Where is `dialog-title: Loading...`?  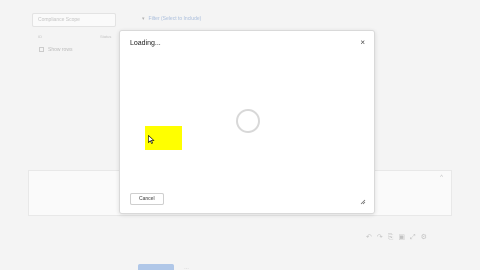 dialog-title: Loading... is located at coordinates (145, 43).